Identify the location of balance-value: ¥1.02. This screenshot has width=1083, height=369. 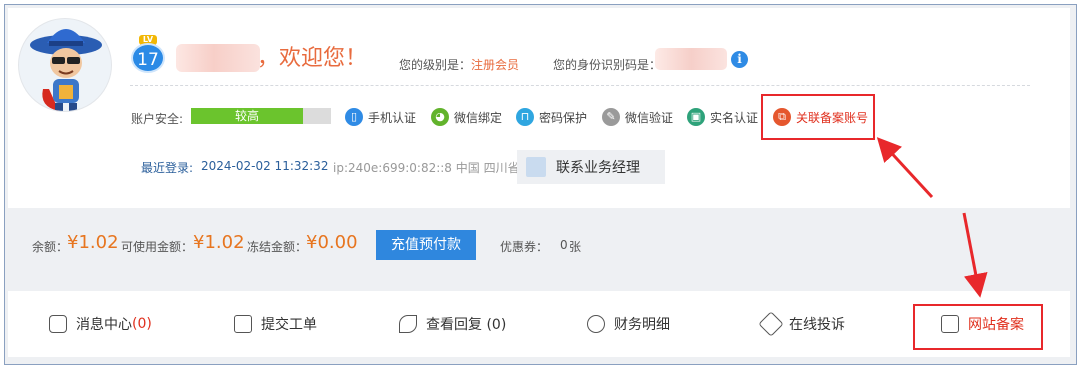
(93, 242).